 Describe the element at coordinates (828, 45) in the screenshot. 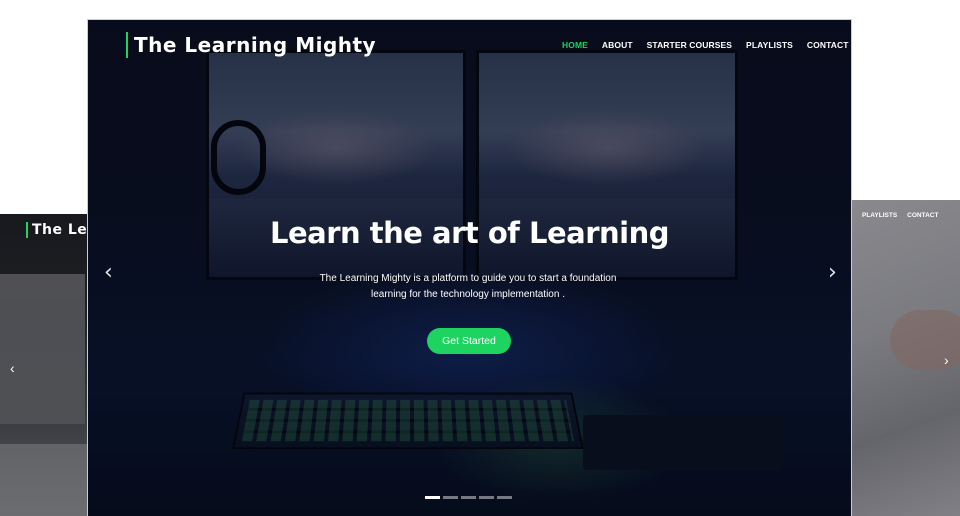

I see `nav-contact: CONTACT` at that location.